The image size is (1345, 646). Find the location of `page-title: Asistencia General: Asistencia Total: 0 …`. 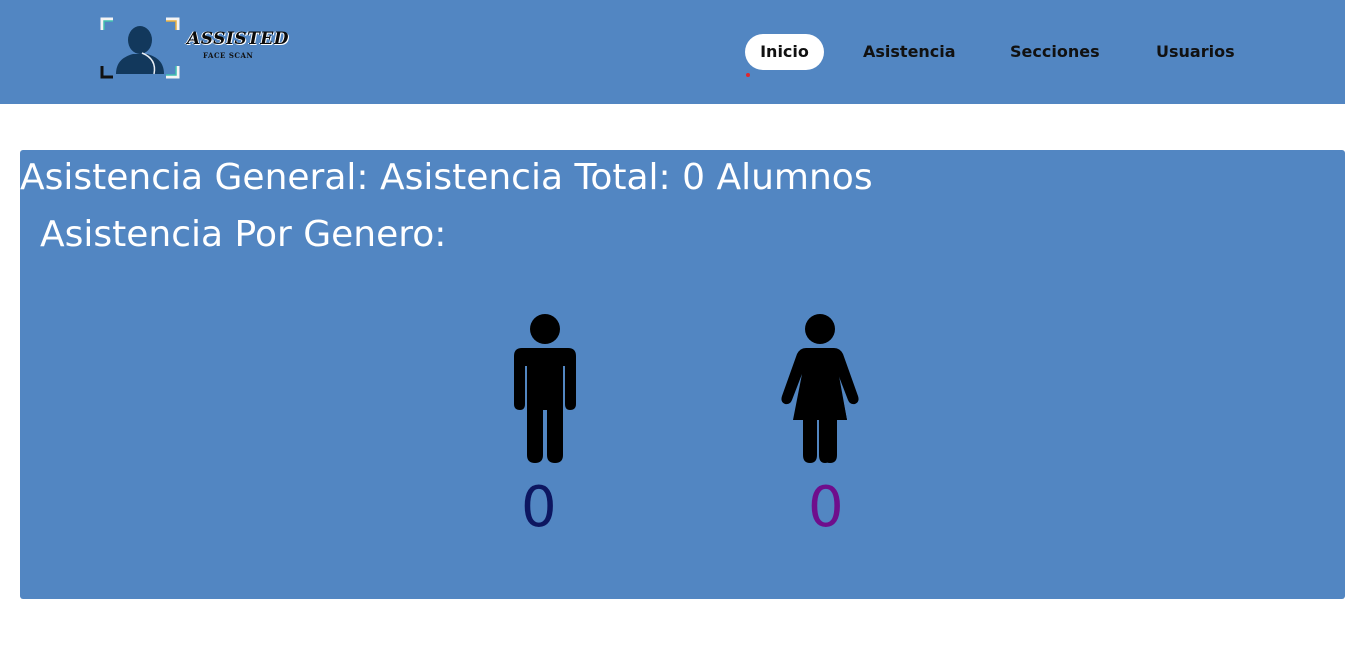

page-title: Asistencia General: Asistencia Total: 0 … is located at coordinates (446, 177).